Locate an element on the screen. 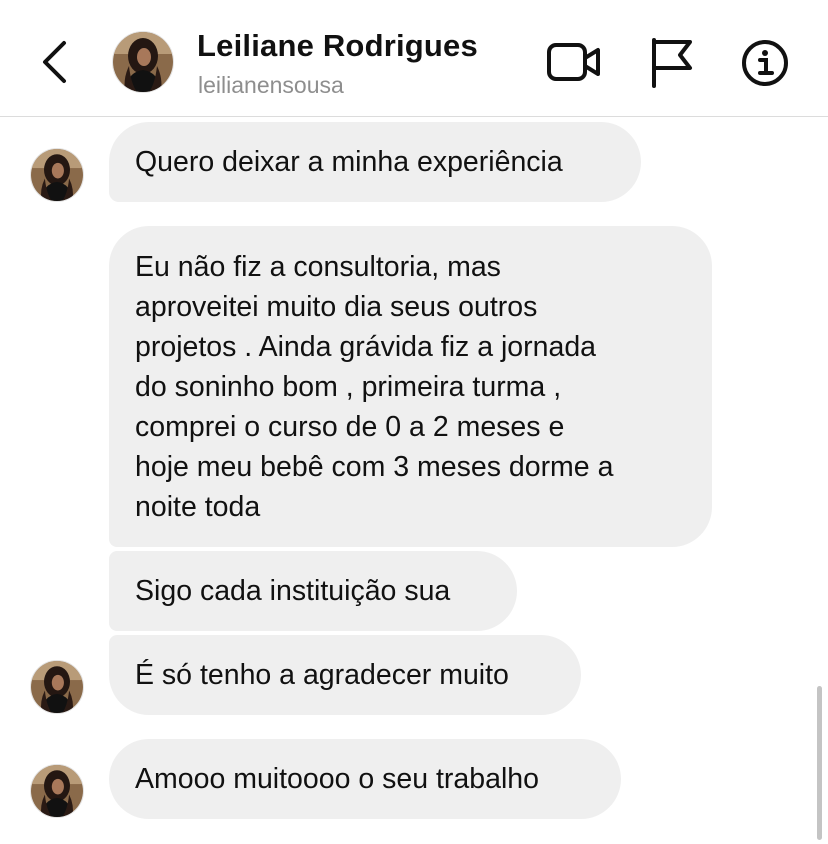  message-text: Amooo muitoooo o seu trabalho is located at coordinates (337, 779).